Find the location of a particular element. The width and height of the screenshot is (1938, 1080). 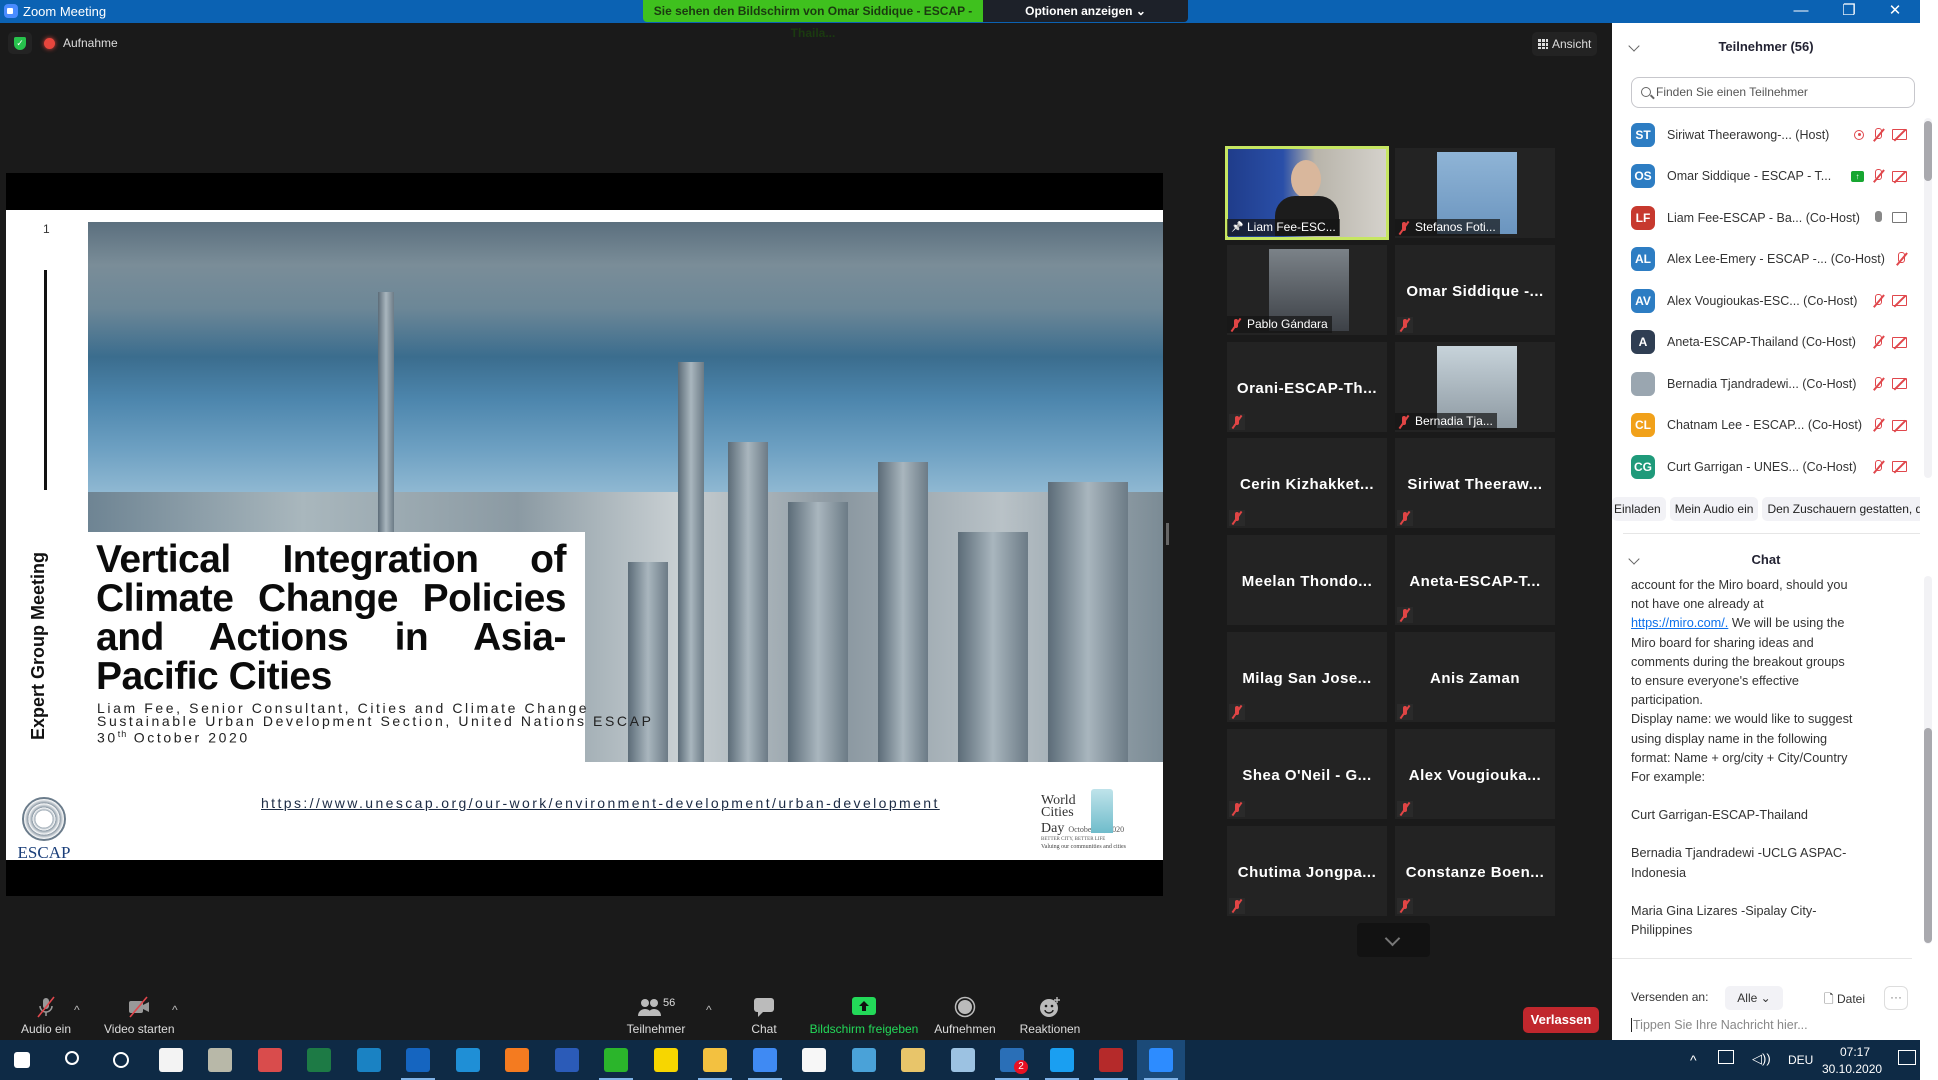

record-button: Aufnehmen is located at coordinates (965, 1016).